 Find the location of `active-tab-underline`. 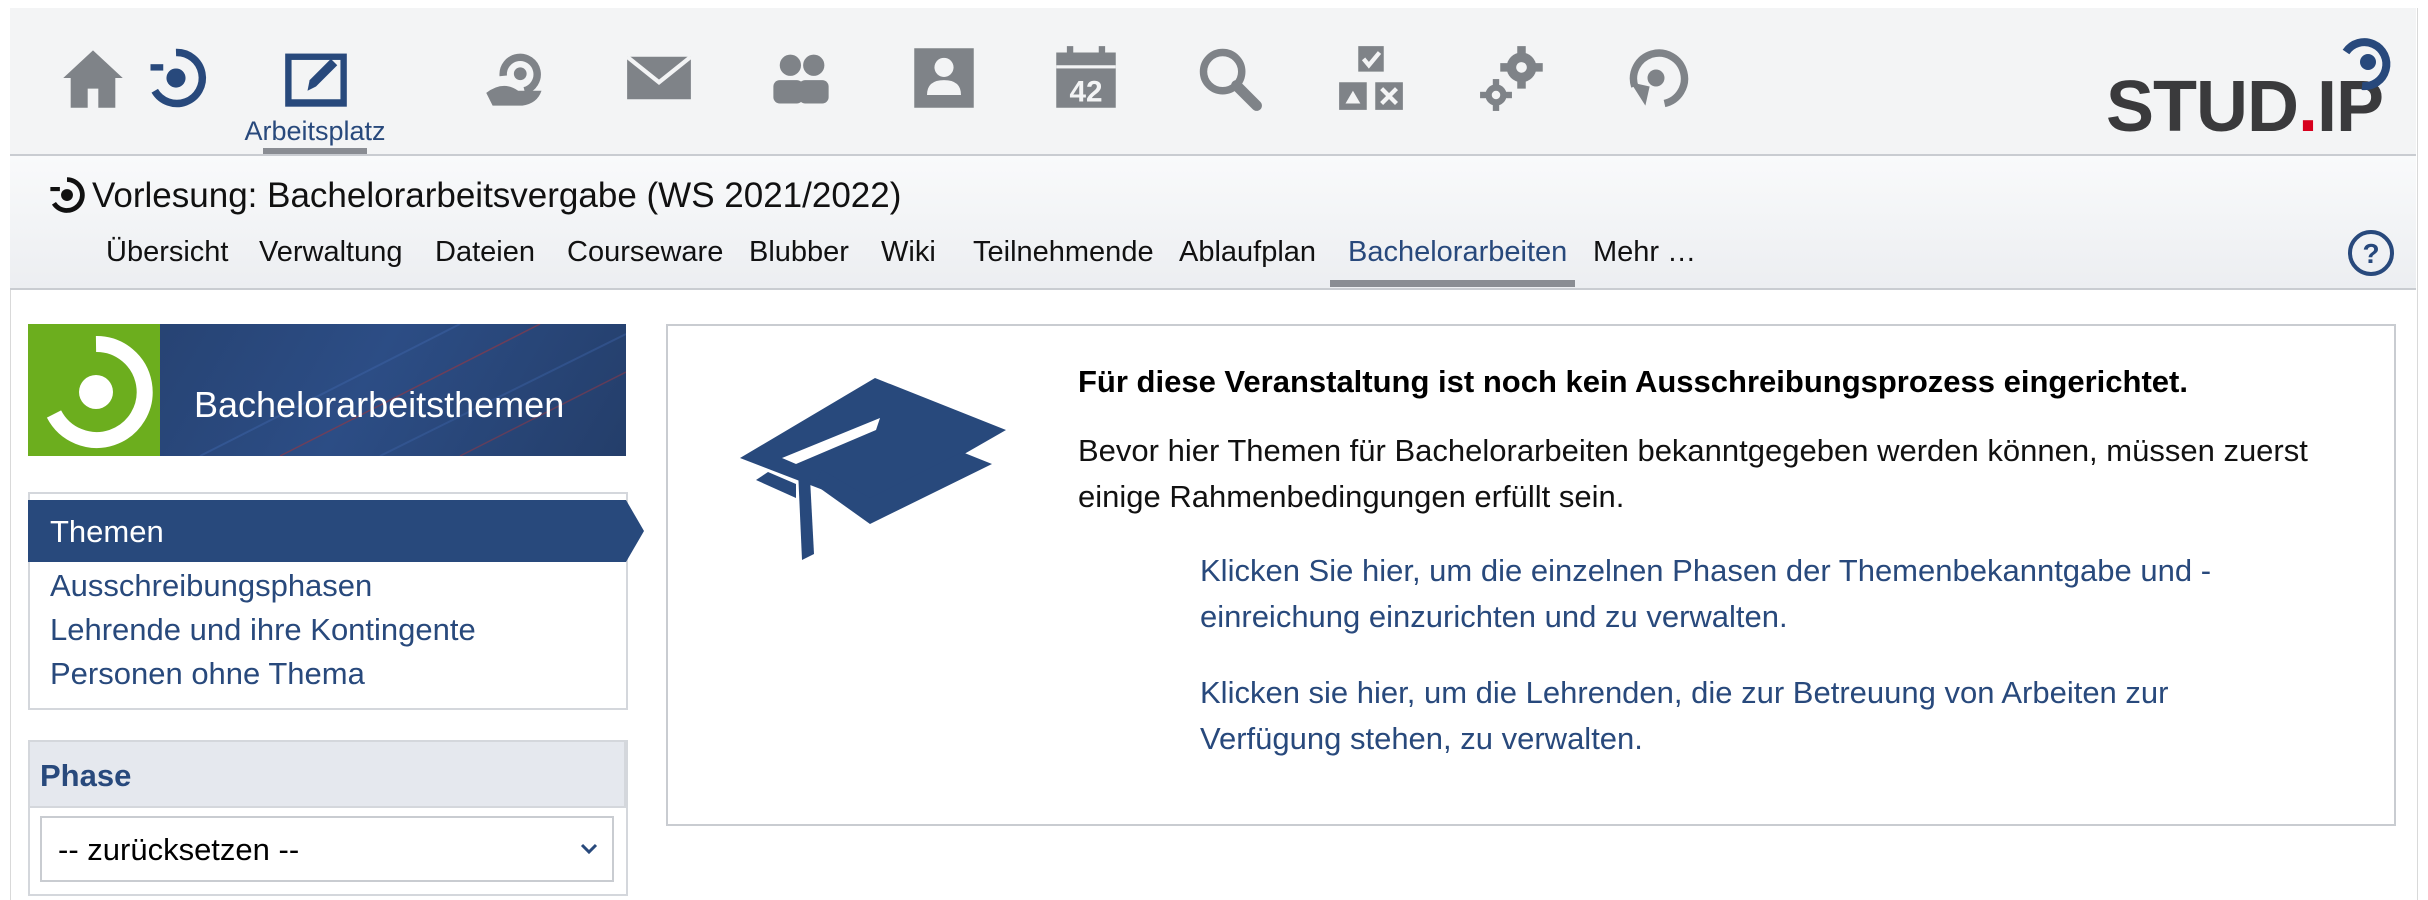

active-tab-underline is located at coordinates (1452, 283).